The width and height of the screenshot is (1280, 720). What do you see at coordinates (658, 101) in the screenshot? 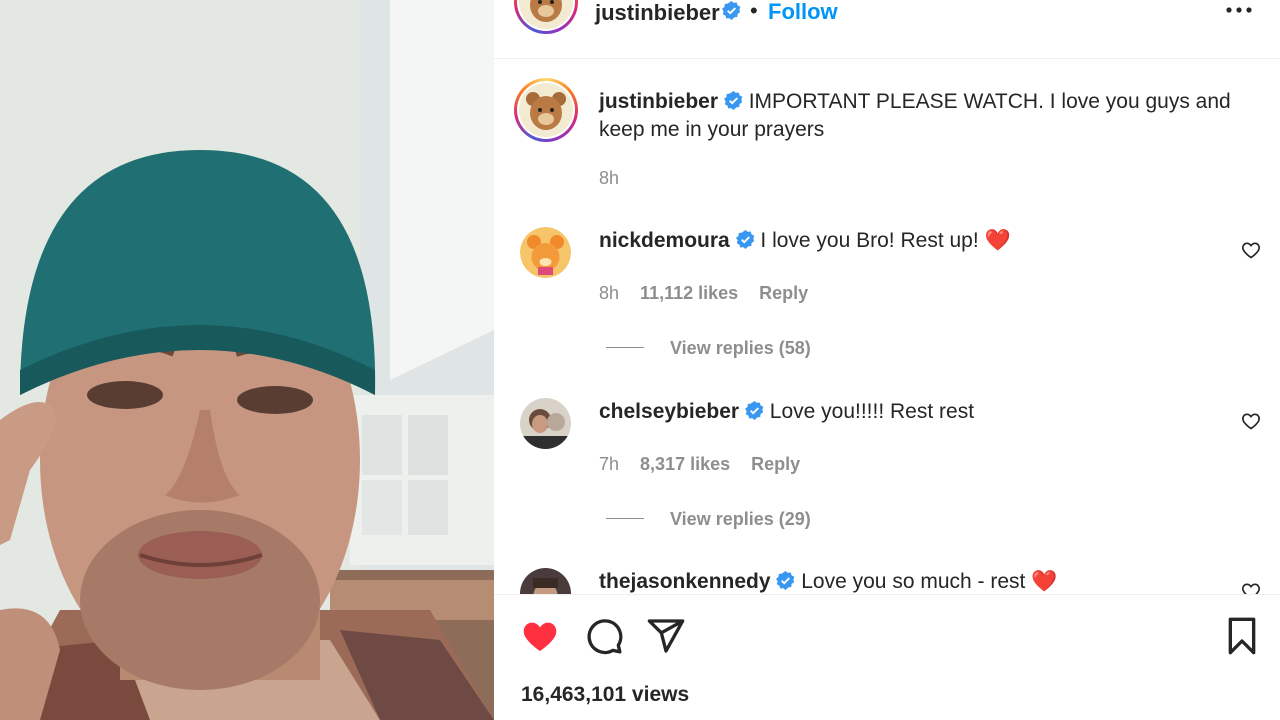
I see `caption-username: justinbieber` at bounding box center [658, 101].